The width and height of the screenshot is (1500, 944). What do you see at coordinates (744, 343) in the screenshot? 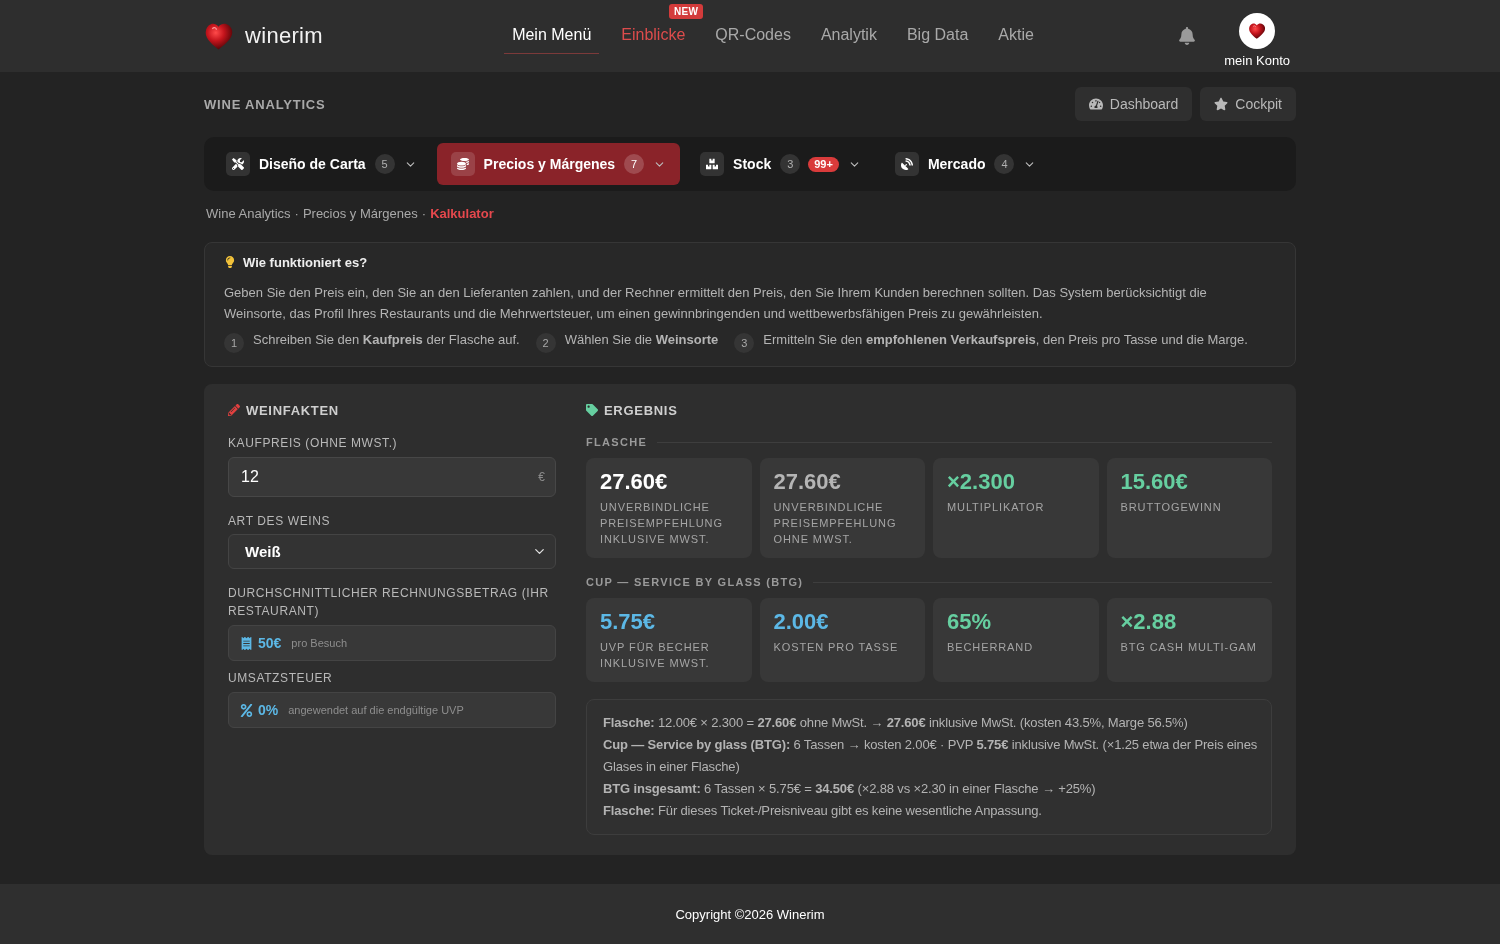
I see `step-number: 3` at bounding box center [744, 343].